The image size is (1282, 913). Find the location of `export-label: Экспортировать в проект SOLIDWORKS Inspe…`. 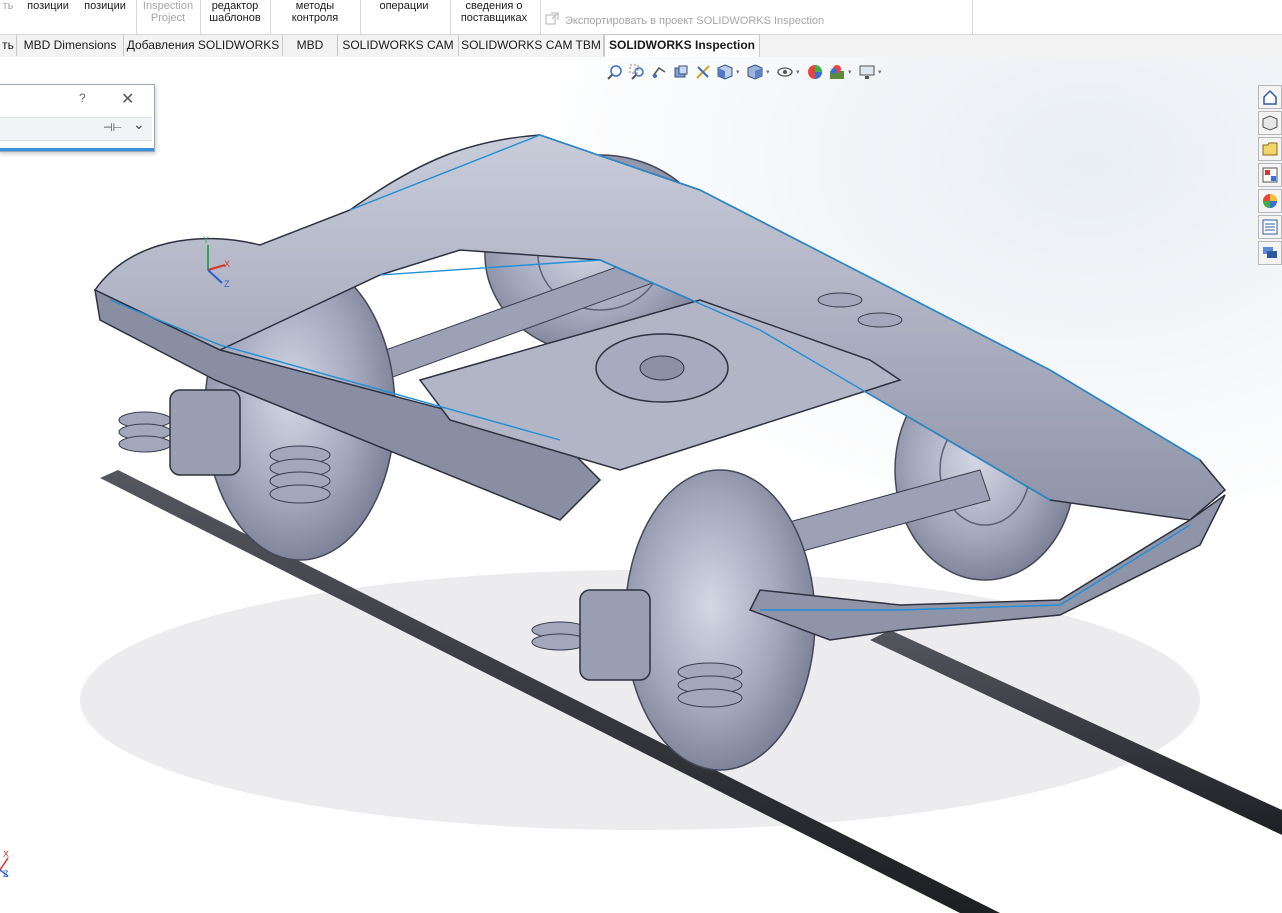

export-label: Экспортировать в проект SOLIDWORKS Inspe… is located at coordinates (695, 20).